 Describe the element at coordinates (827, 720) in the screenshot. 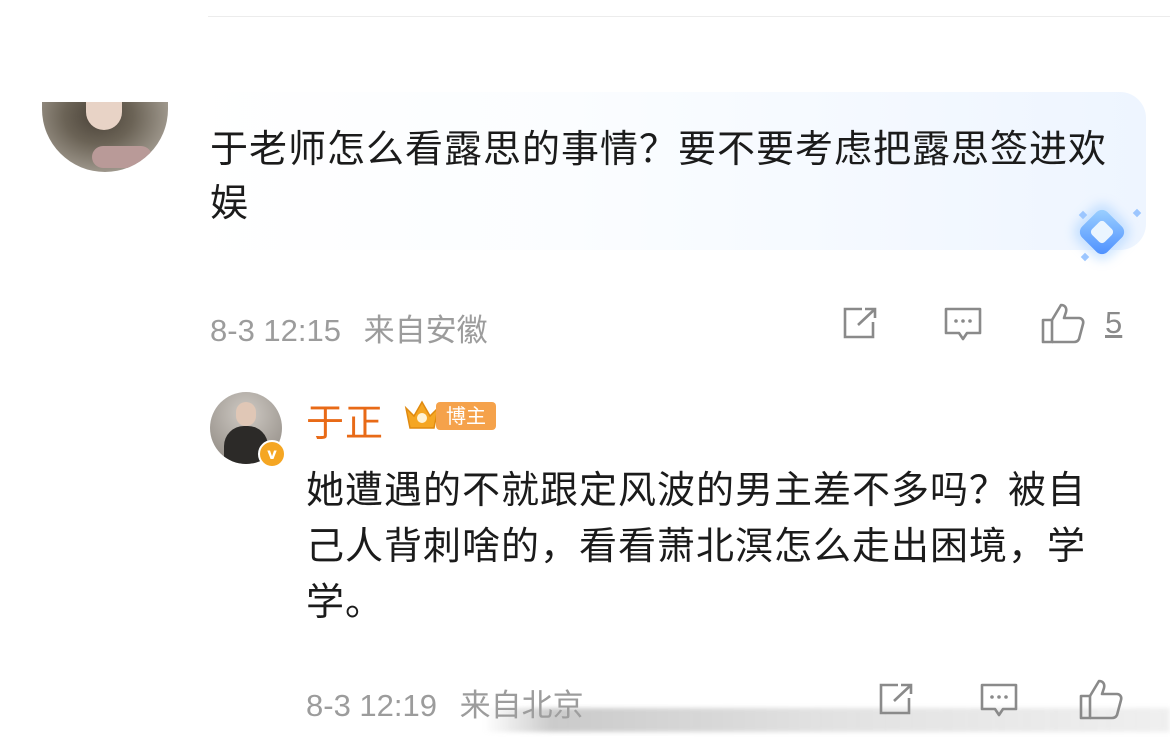

I see `blurred-watermark` at that location.